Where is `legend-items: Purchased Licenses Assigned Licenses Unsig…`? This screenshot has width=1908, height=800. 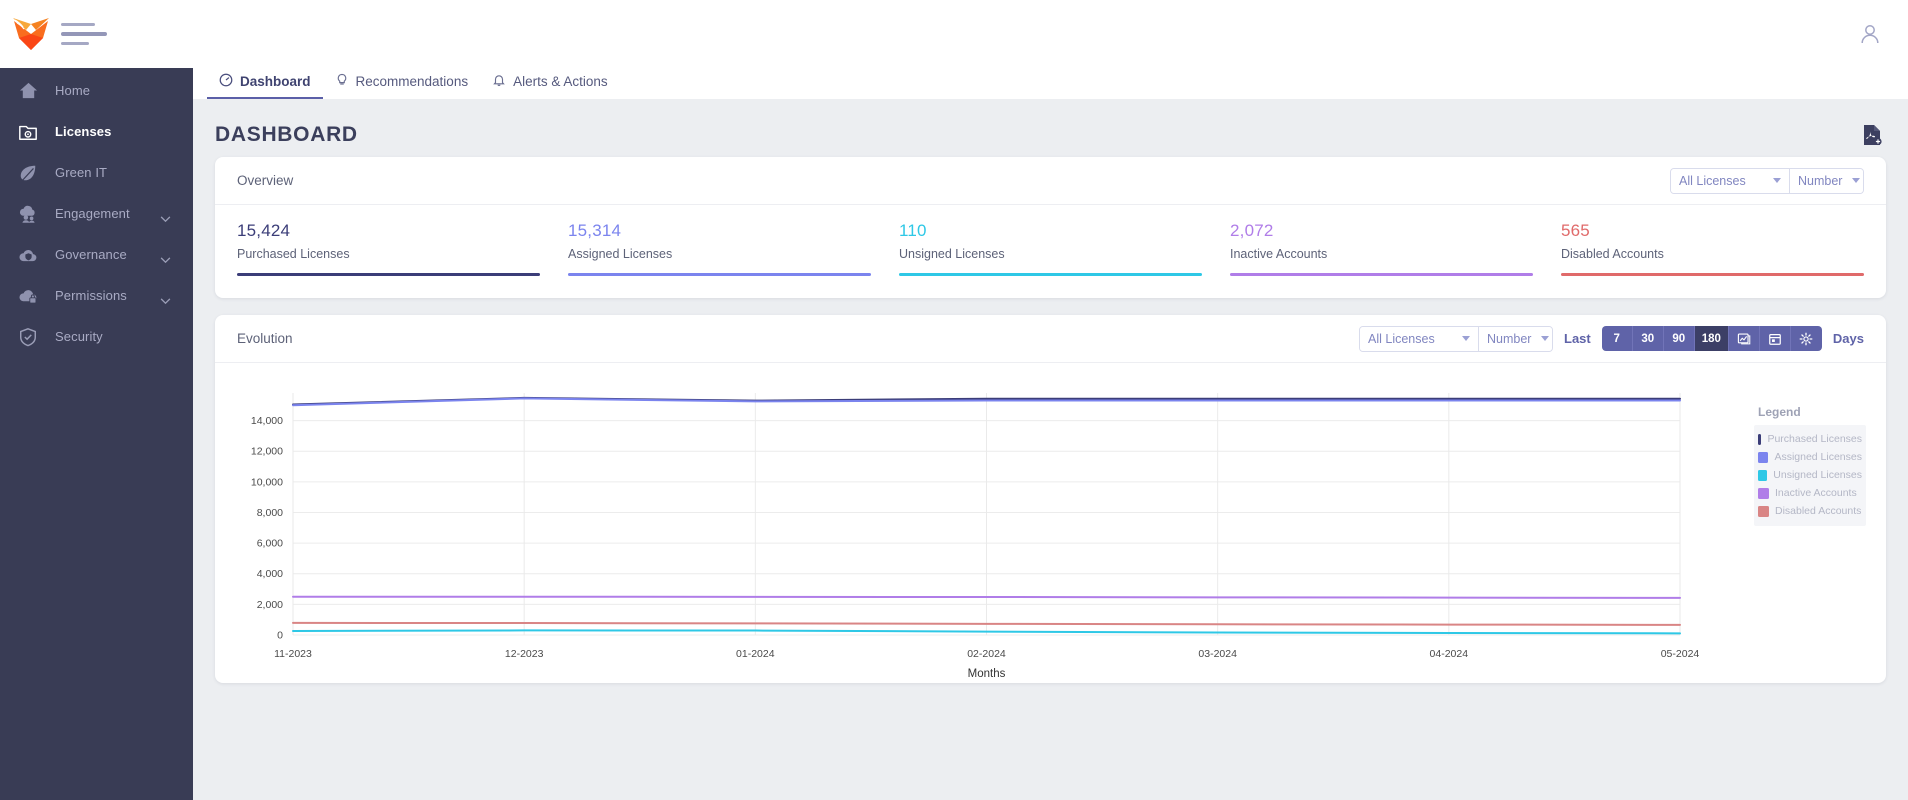
legend-items: Purchased Licenses Assigned Licenses Unsig… is located at coordinates (1810, 475).